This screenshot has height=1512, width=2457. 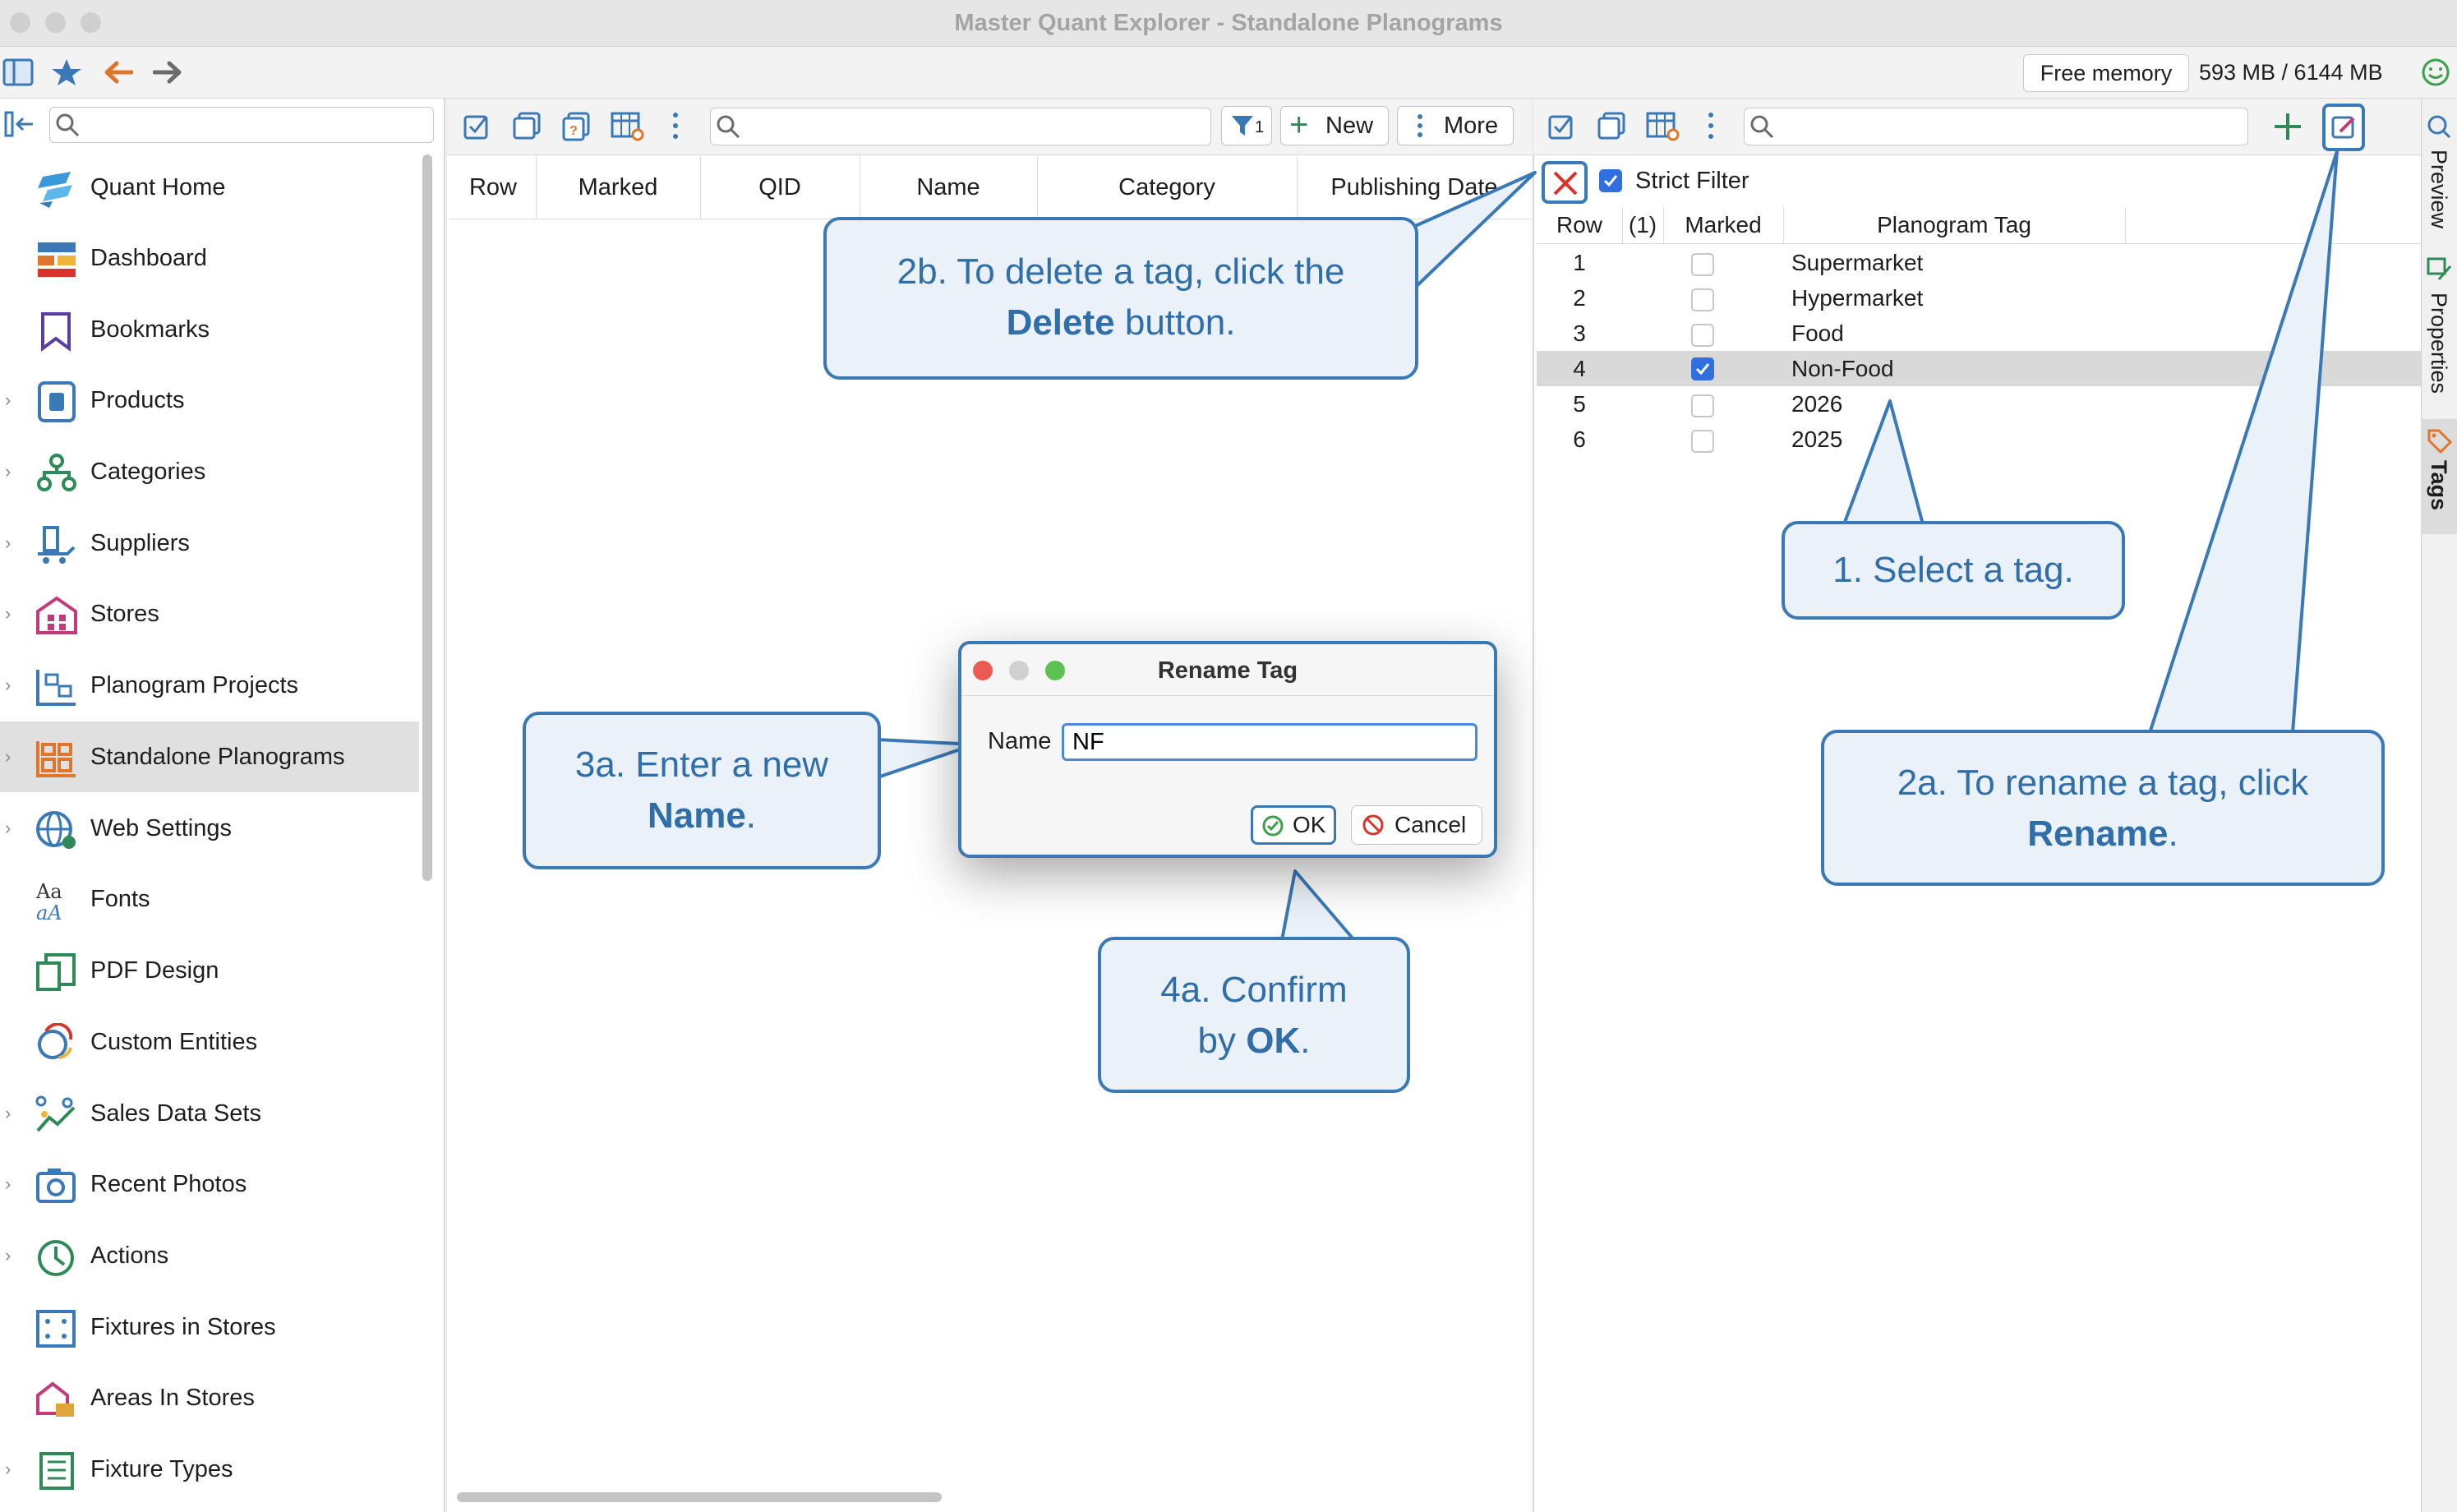 I want to click on rename-tag-dialog: Rename Tag Name OK Cancel, so click(x=1227, y=750).